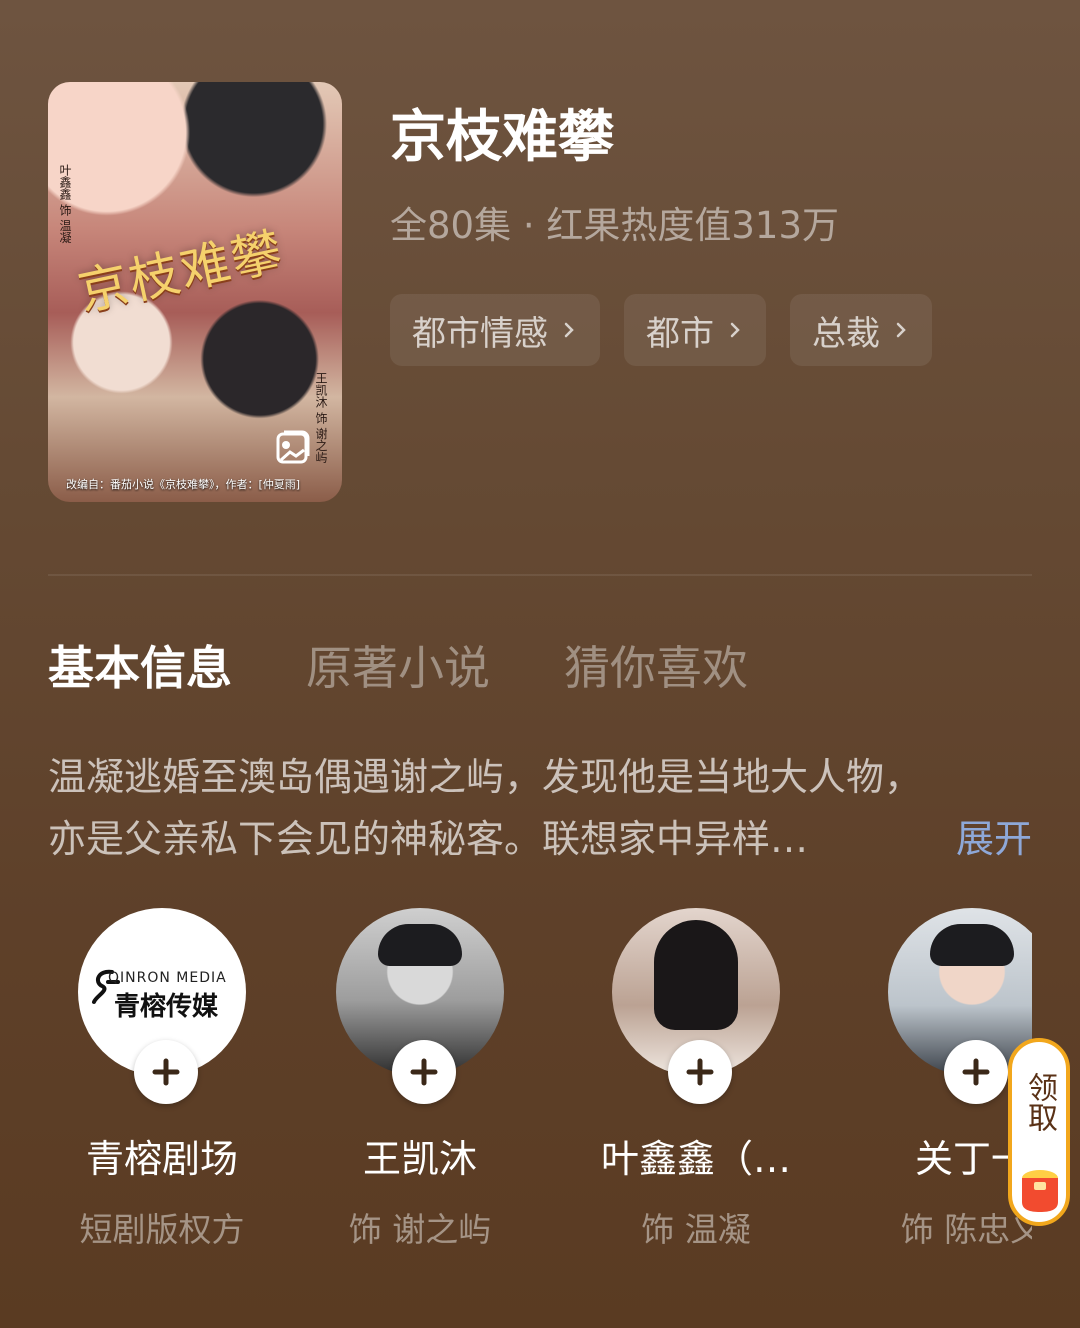 The height and width of the screenshot is (1328, 1080). What do you see at coordinates (181, 271) in the screenshot?
I see `poster-title-art: 京枝难攀` at bounding box center [181, 271].